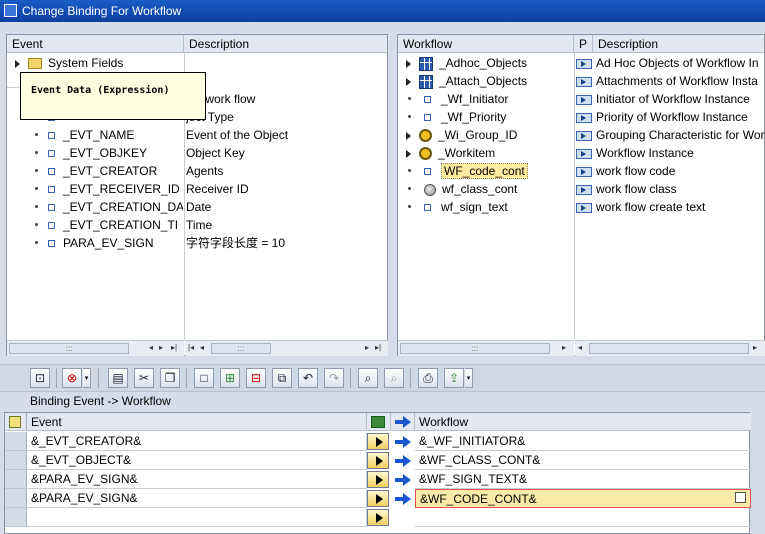 The width and height of the screenshot is (765, 534). What do you see at coordinates (282, 378) in the screenshot?
I see `copy-row-icon: ⧉` at bounding box center [282, 378].